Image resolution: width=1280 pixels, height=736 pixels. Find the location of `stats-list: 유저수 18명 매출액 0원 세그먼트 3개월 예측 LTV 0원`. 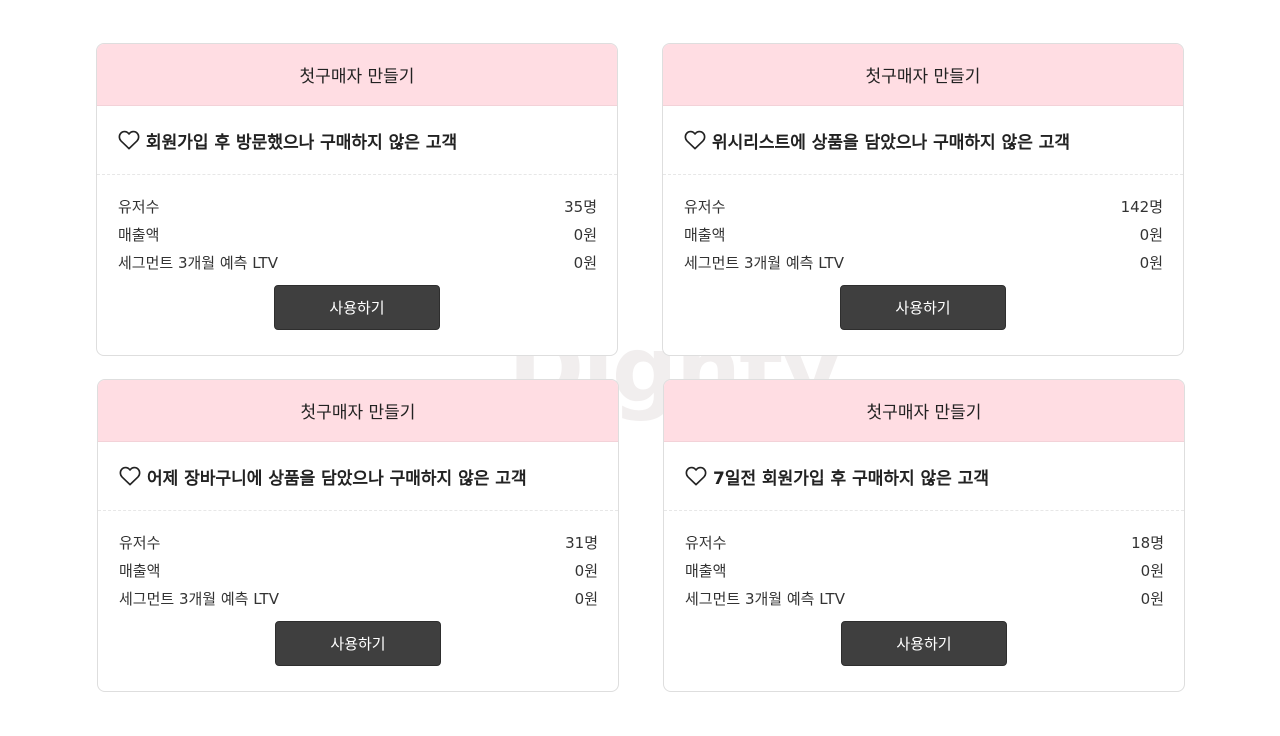

stats-list: 유저수 18명 매출액 0원 세그먼트 3개월 예측 LTV 0원 is located at coordinates (924, 561).